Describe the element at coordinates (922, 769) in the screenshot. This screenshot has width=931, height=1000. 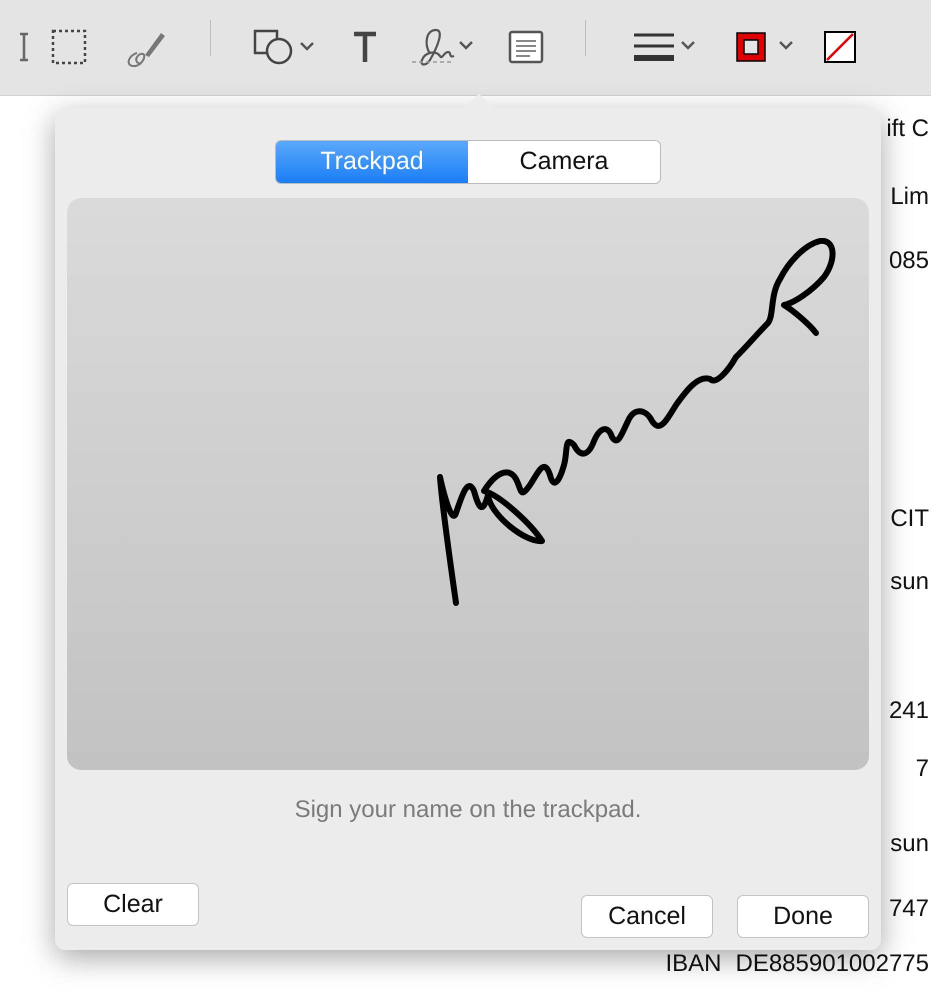
I see `document-text: 7` at that location.